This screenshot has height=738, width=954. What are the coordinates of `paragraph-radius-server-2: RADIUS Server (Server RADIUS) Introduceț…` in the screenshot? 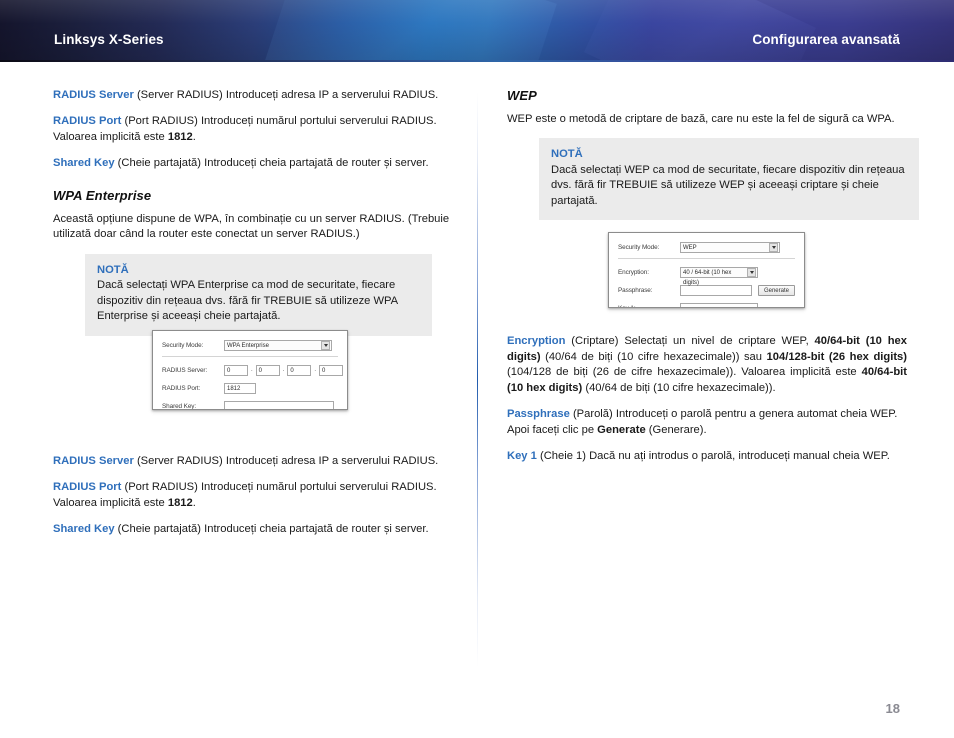 It's located at (253, 461).